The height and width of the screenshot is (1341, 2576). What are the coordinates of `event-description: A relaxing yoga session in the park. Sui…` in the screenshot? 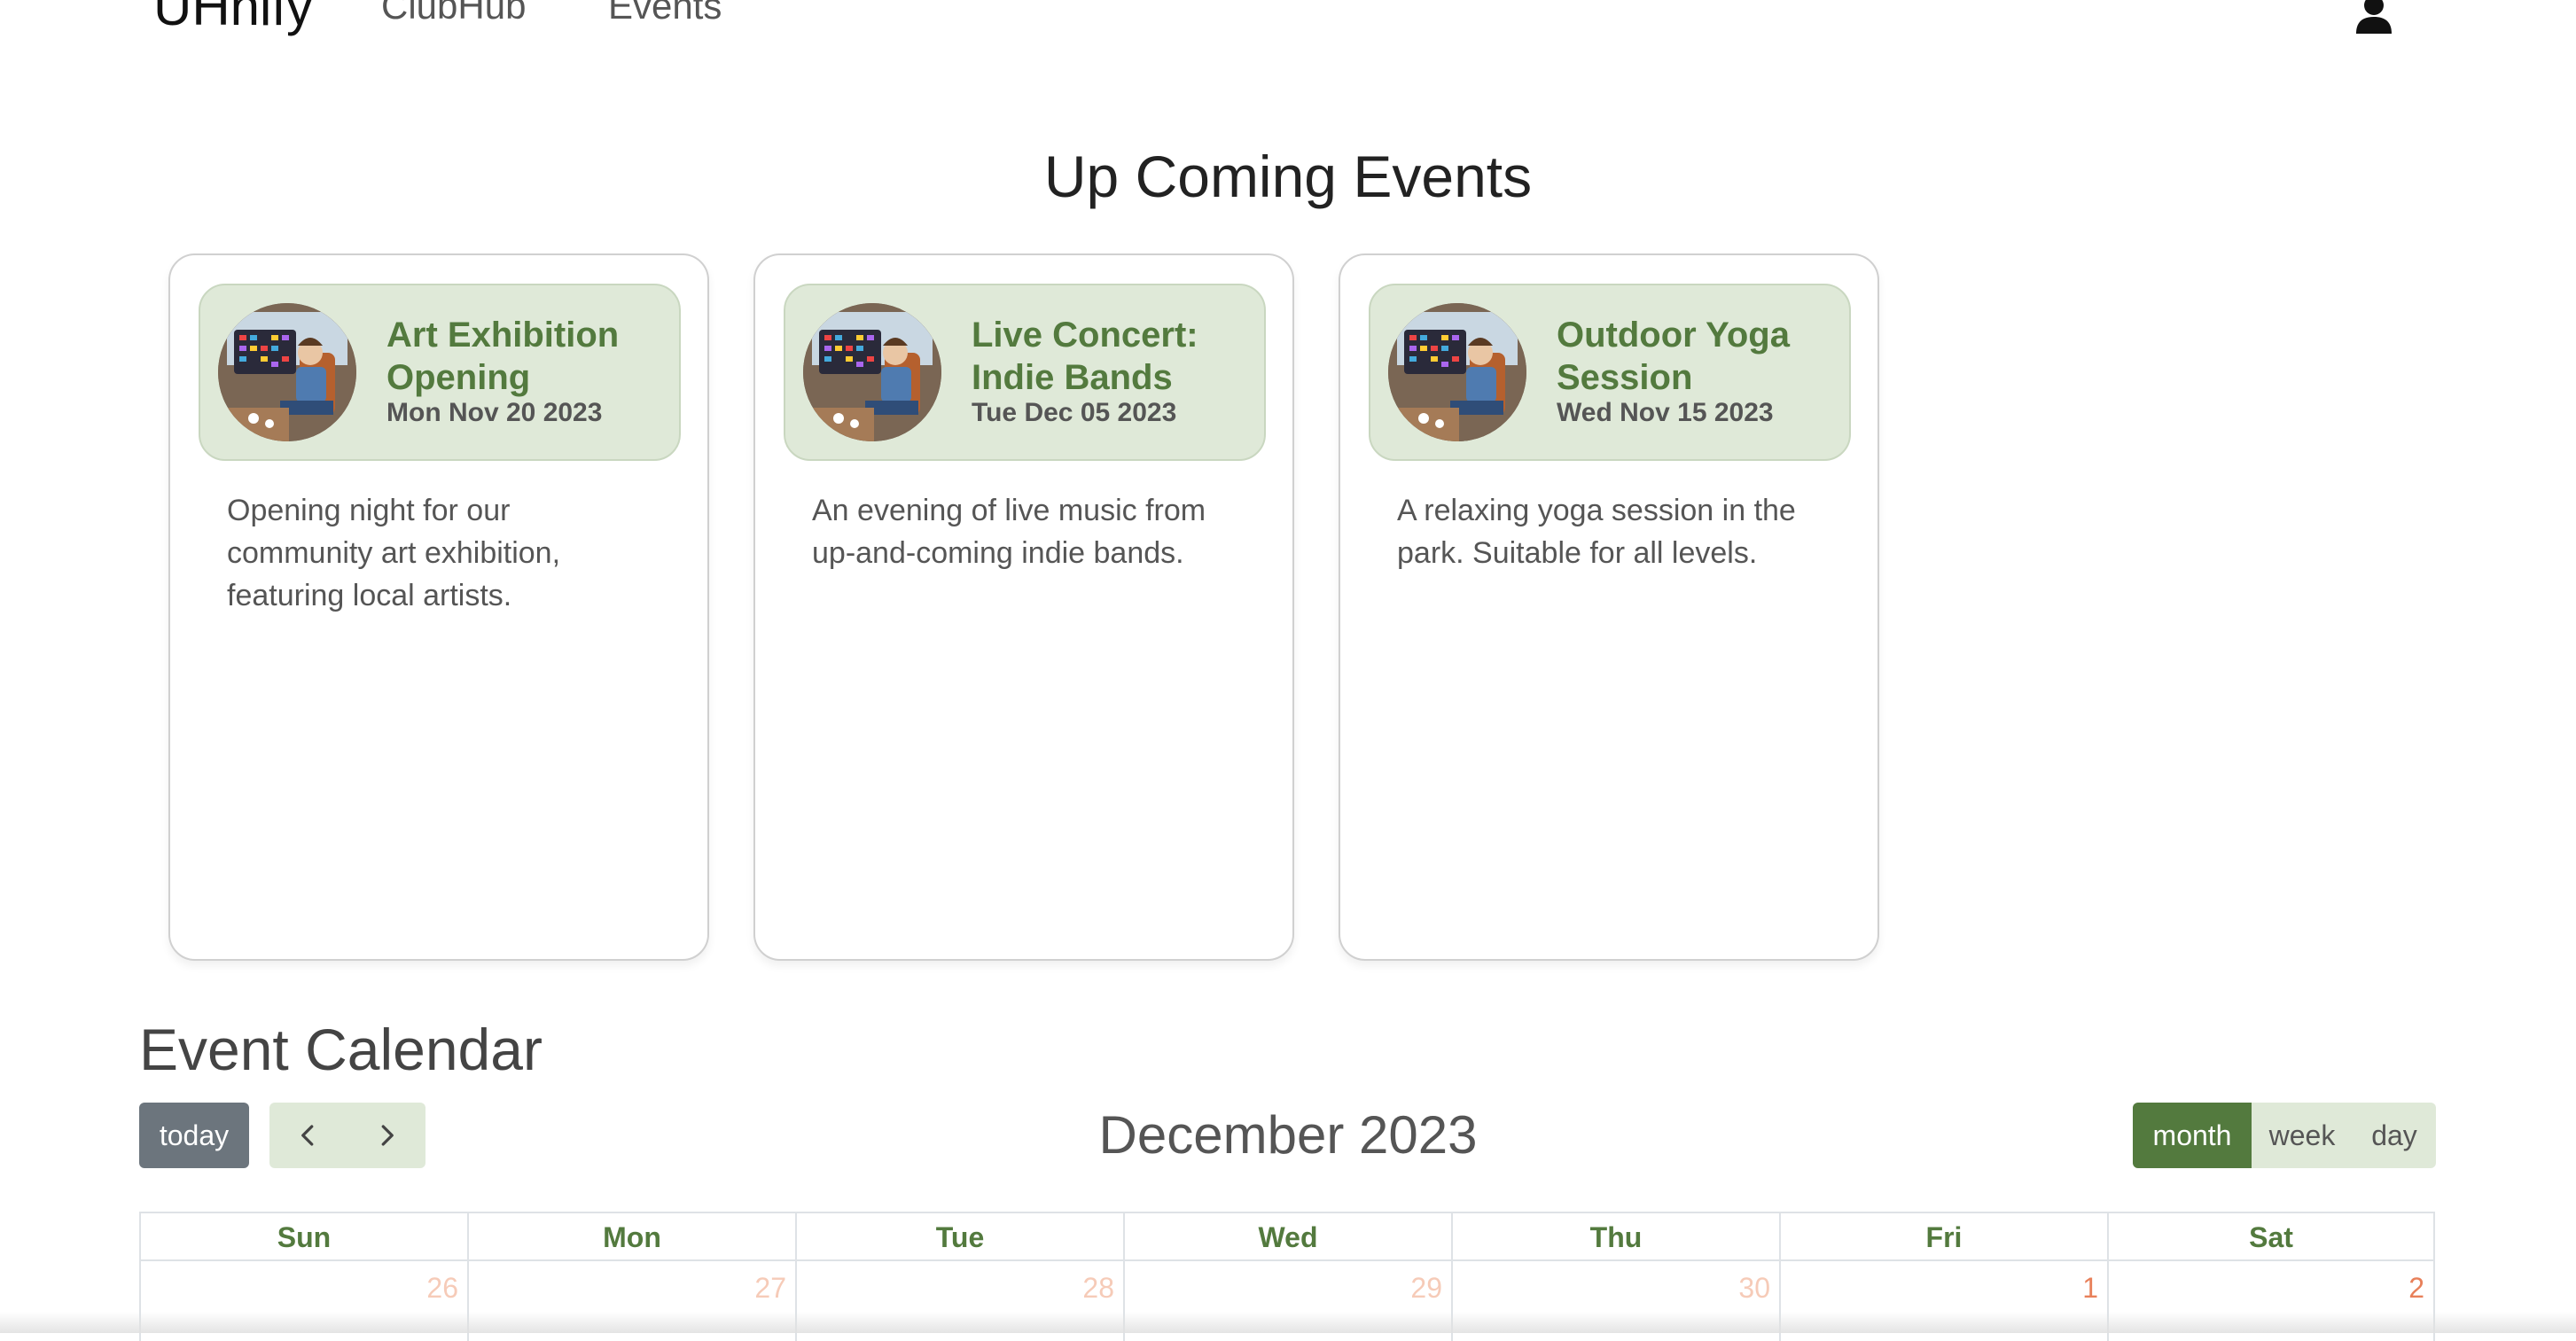 It's located at (1596, 532).